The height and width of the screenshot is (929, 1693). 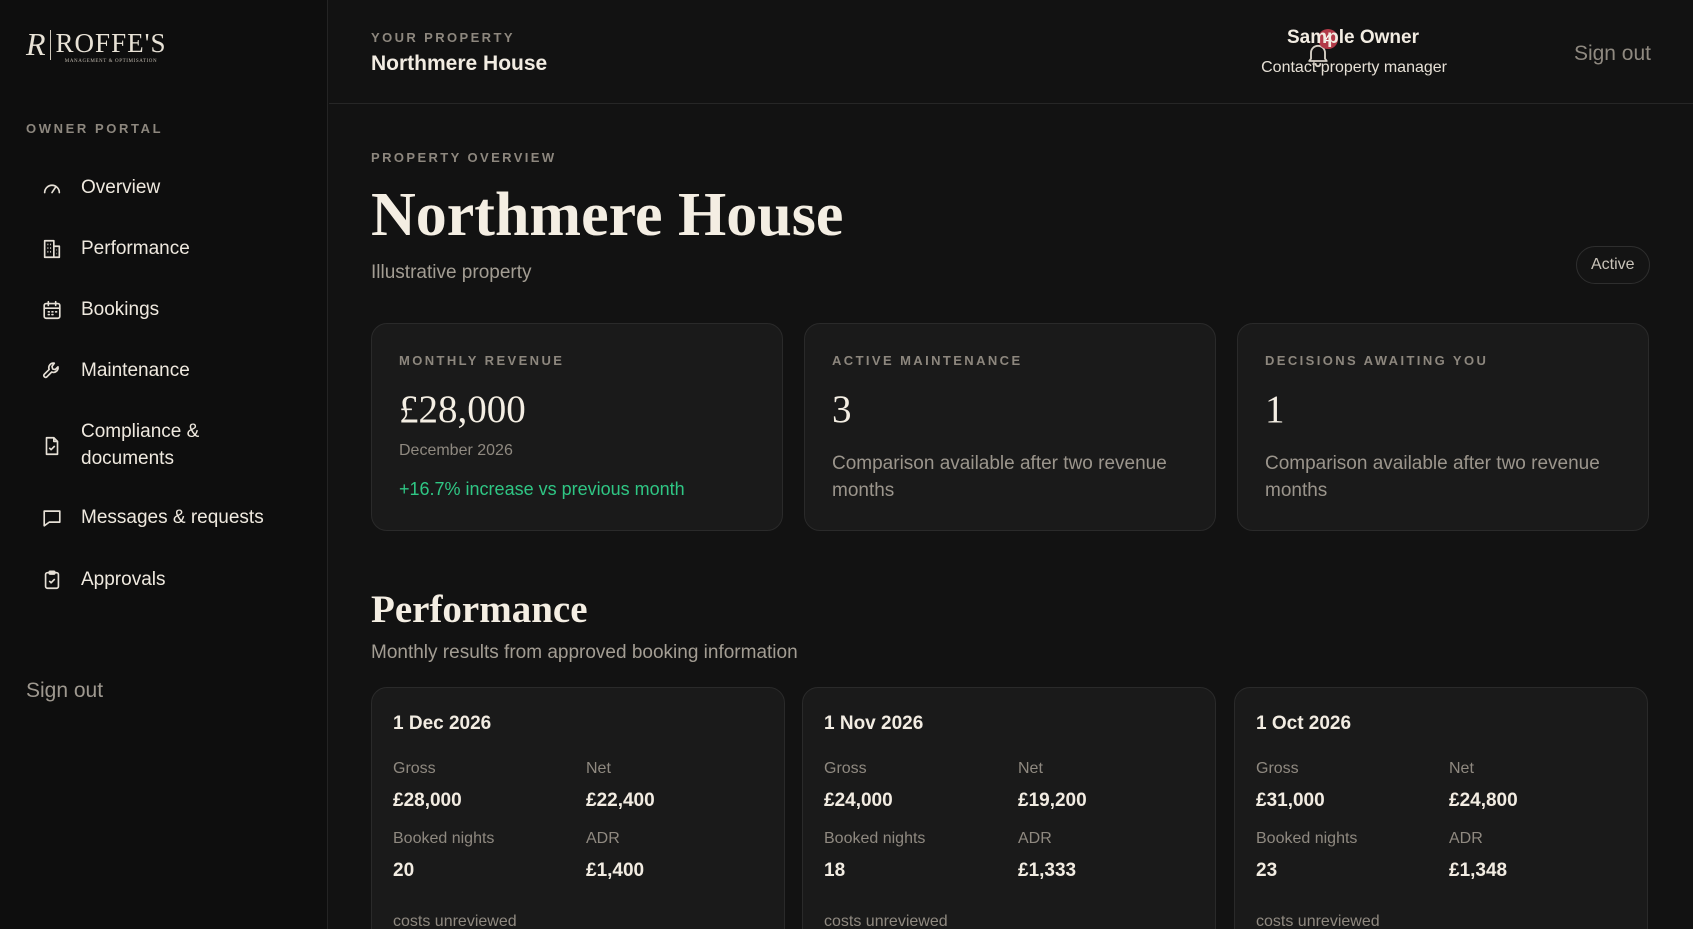 What do you see at coordinates (172, 517) in the screenshot?
I see `sidebar-item-label: Messages & requests` at bounding box center [172, 517].